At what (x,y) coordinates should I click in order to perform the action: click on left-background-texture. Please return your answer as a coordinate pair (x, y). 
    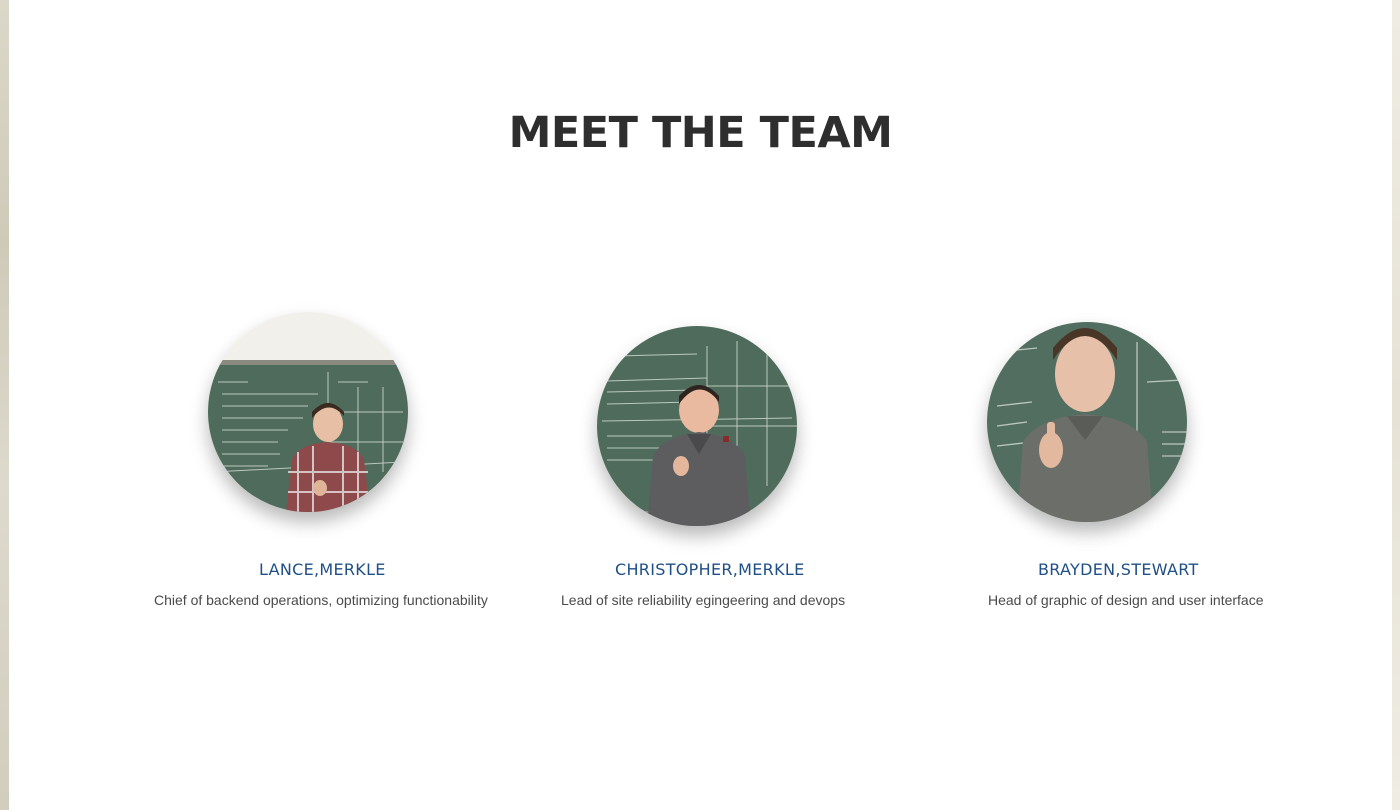
    Looking at the image, I should click on (4, 405).